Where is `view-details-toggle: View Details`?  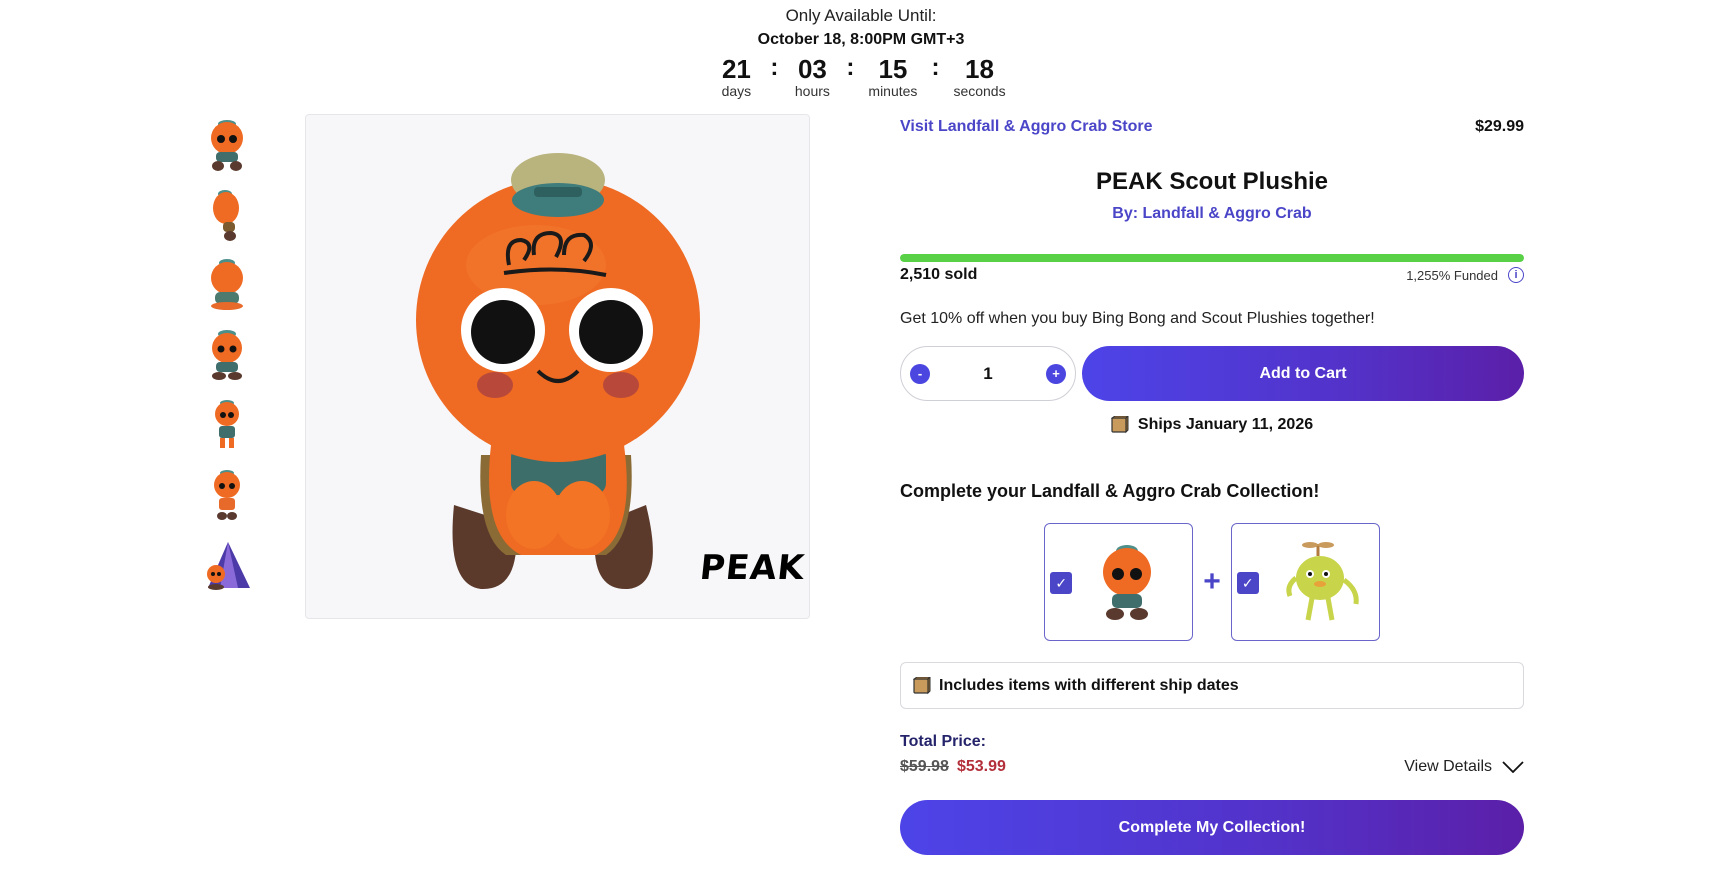 view-details-toggle: View Details is located at coordinates (1464, 767).